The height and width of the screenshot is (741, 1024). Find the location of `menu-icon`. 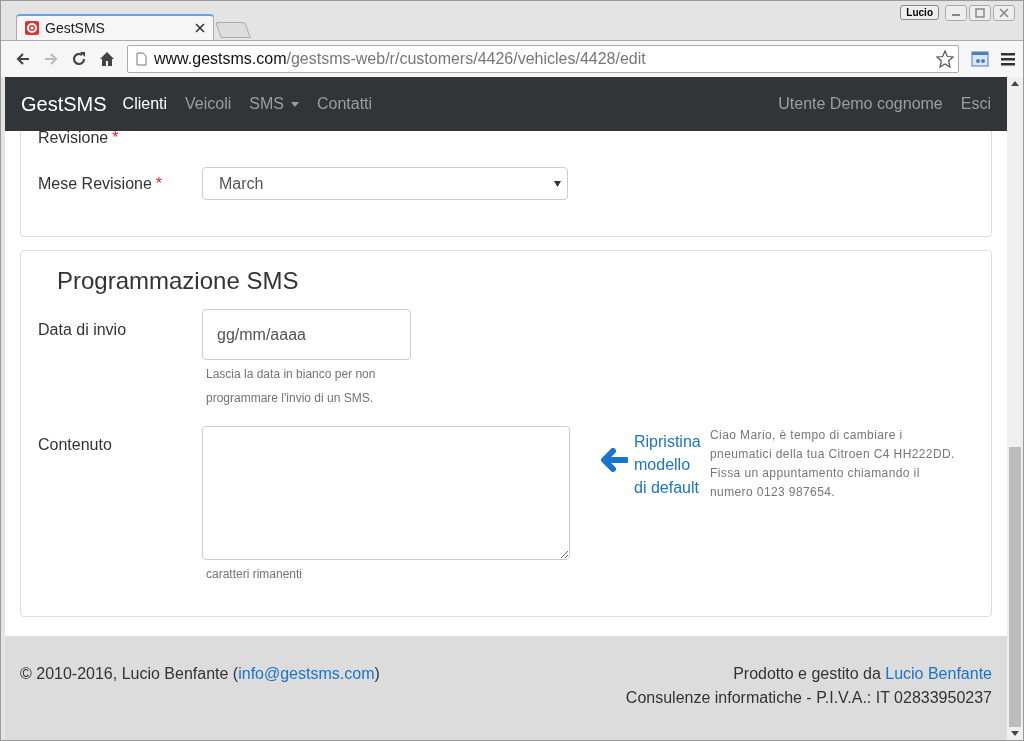

menu-icon is located at coordinates (1008, 59).